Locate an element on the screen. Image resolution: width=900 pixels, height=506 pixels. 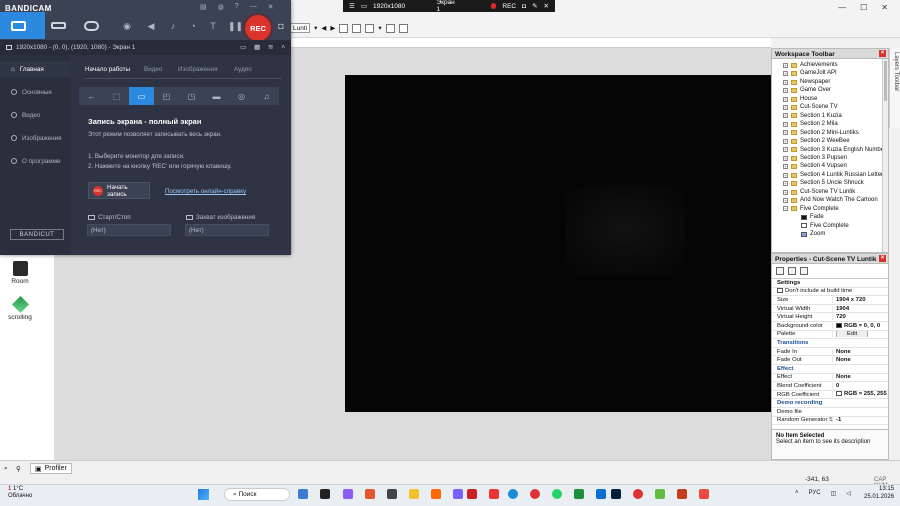
property-row: Size 1904 x 720 is located at coordinates (830, 300).